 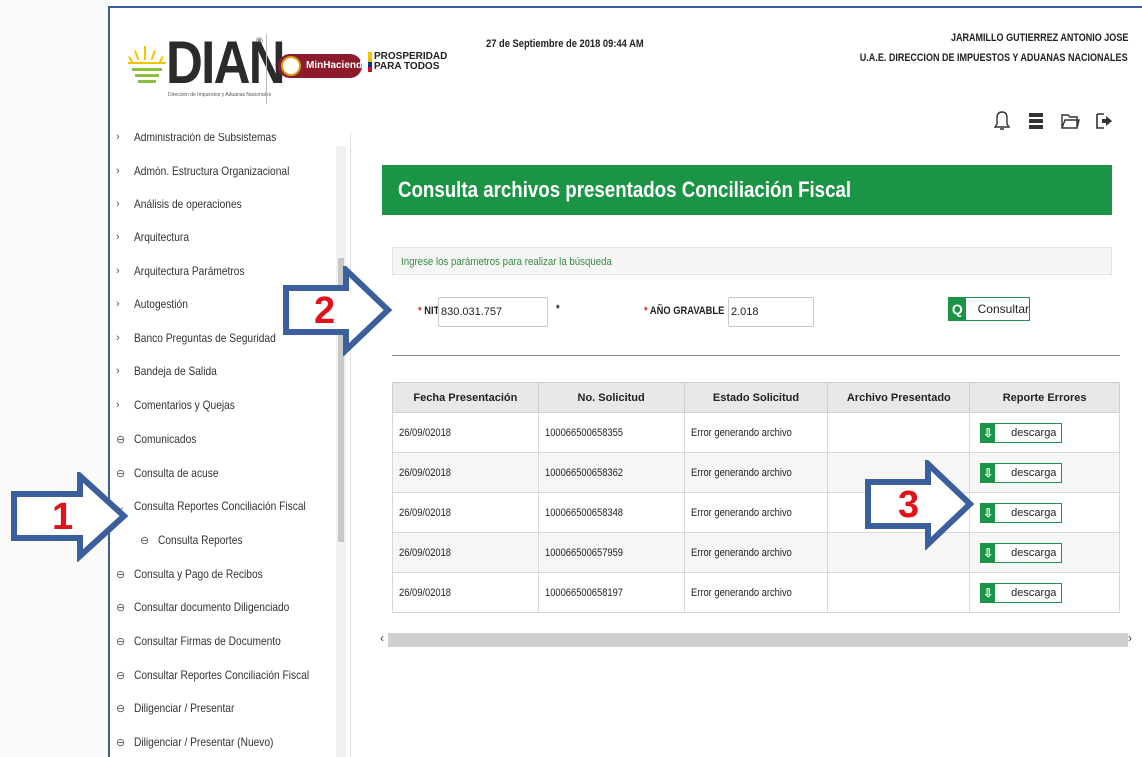 What do you see at coordinates (758, 640) in the screenshot?
I see `horizontal-scrollbar` at bounding box center [758, 640].